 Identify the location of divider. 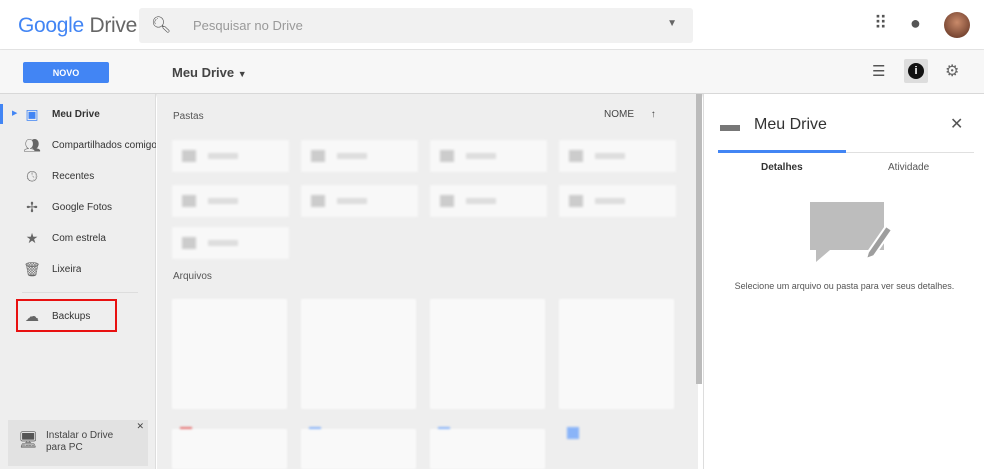
(80, 292).